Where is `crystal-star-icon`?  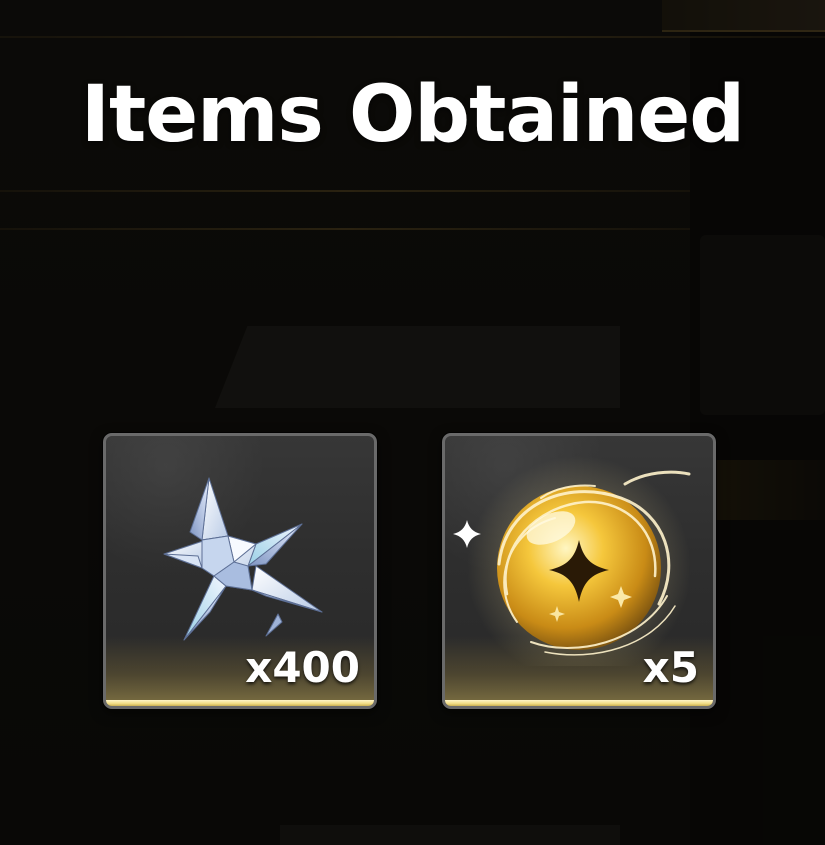
crystal-star-icon is located at coordinates (243, 559).